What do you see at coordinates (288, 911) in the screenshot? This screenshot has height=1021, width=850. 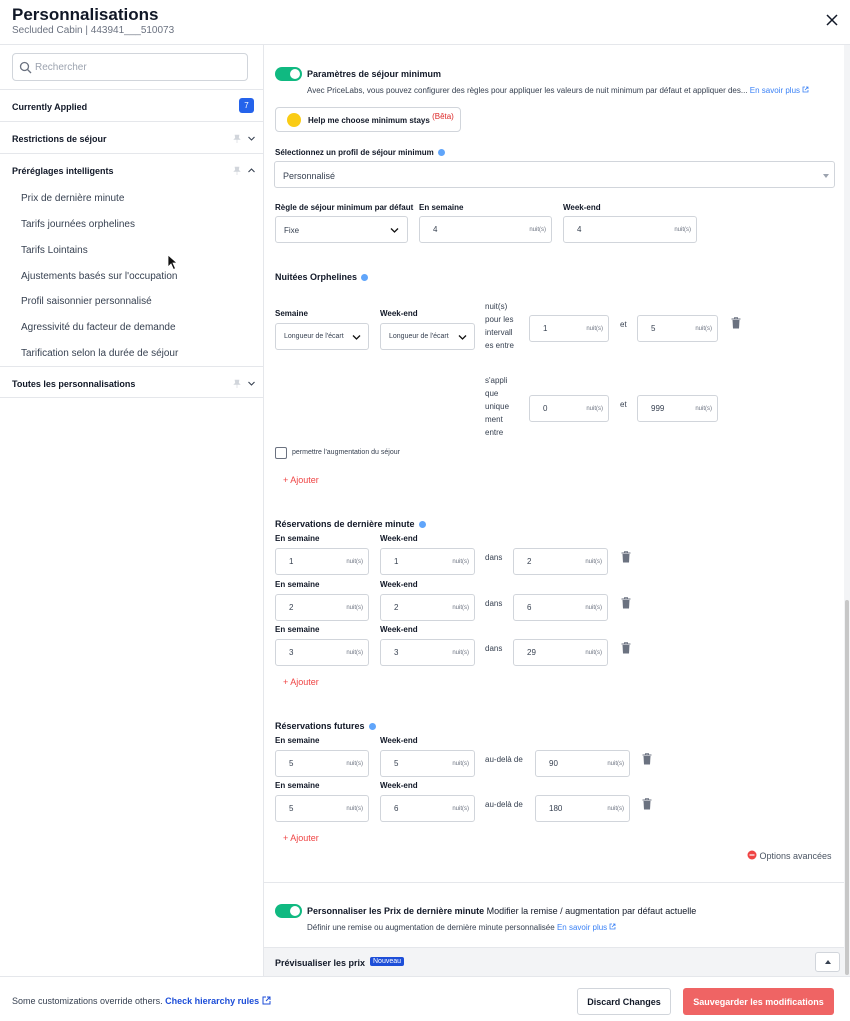 I see `last-minute-prices-toggle` at bounding box center [288, 911].